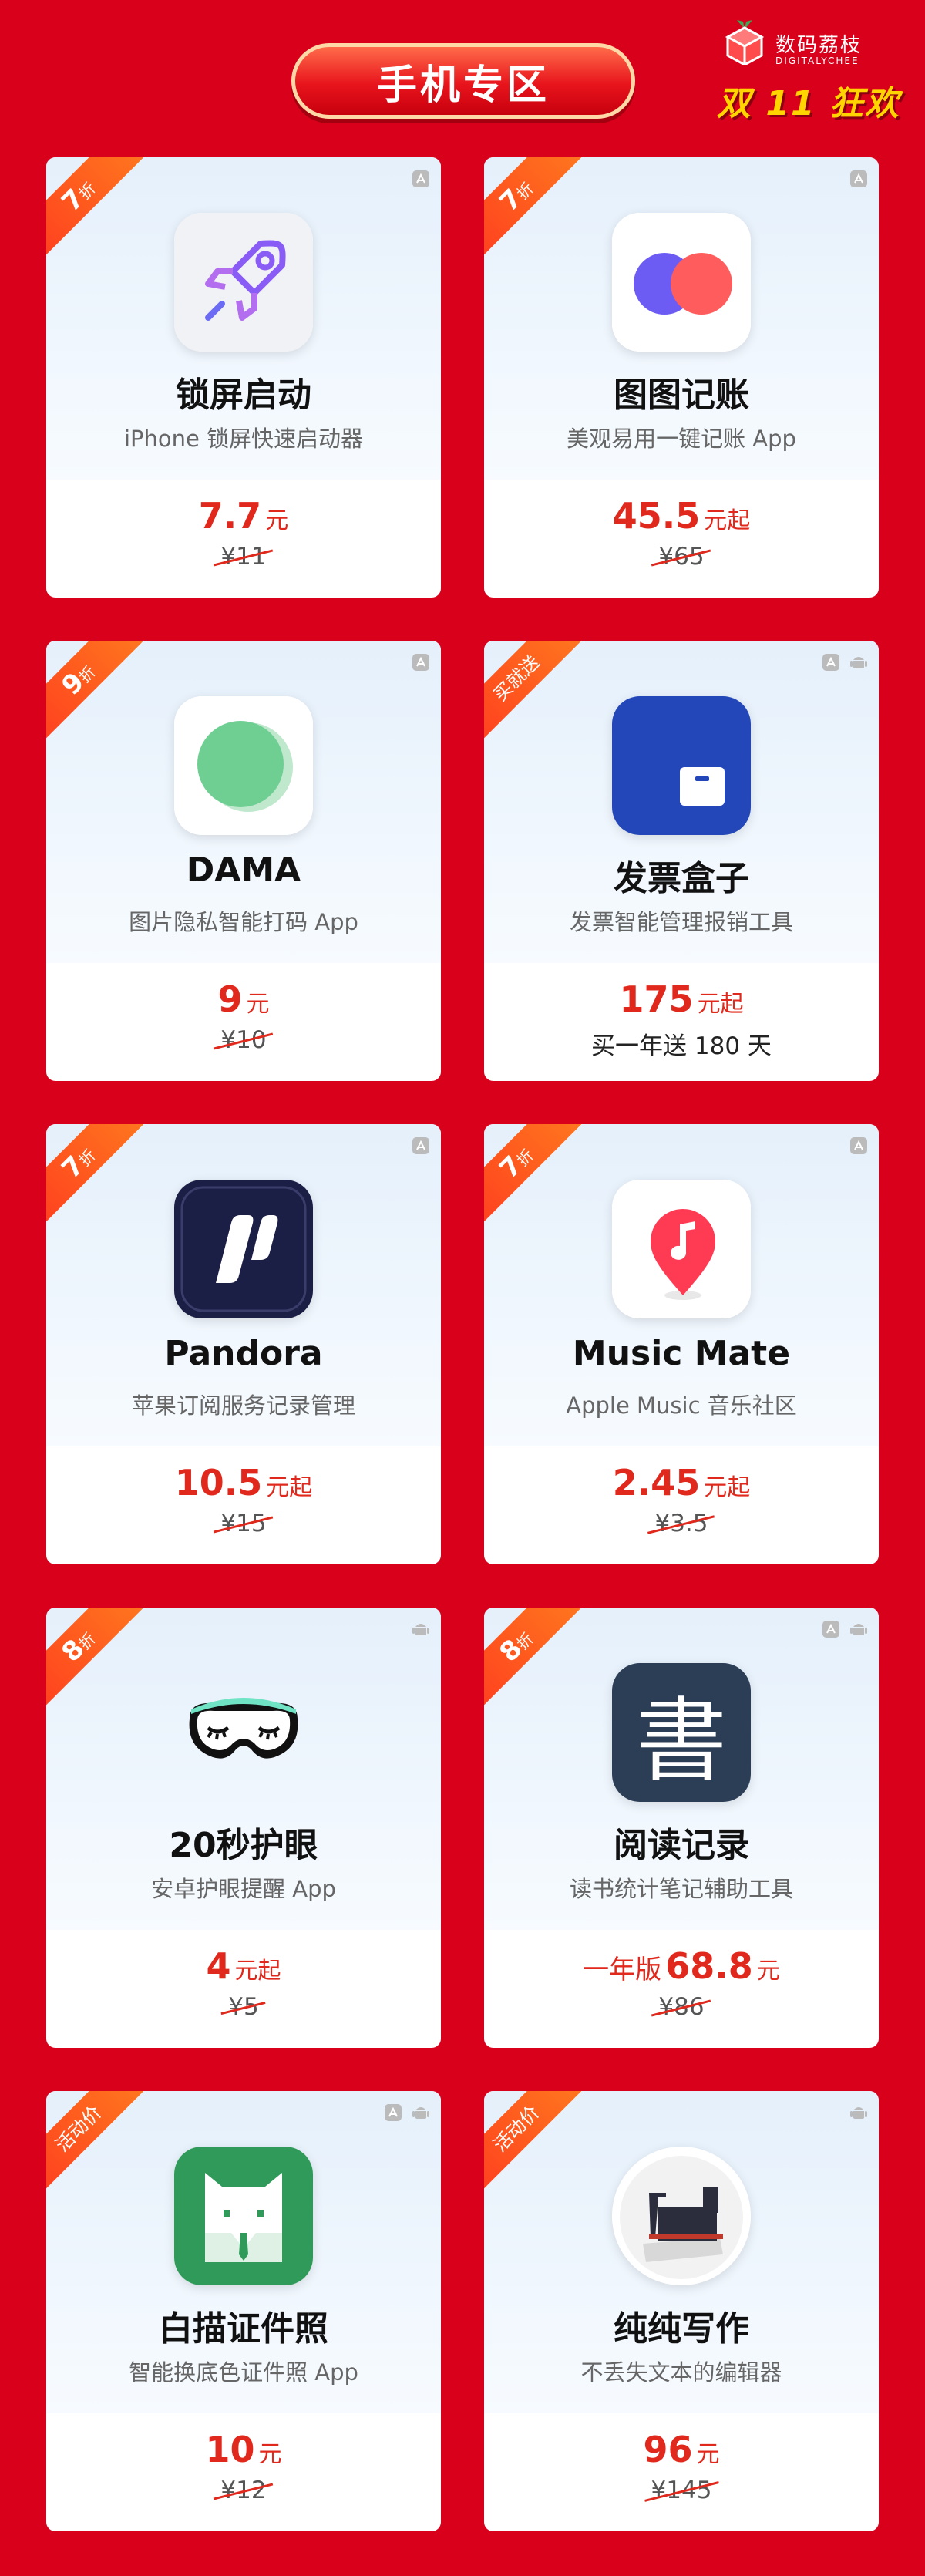 The height and width of the screenshot is (2576, 925). I want to click on app-name: 锁屏启动, so click(244, 395).